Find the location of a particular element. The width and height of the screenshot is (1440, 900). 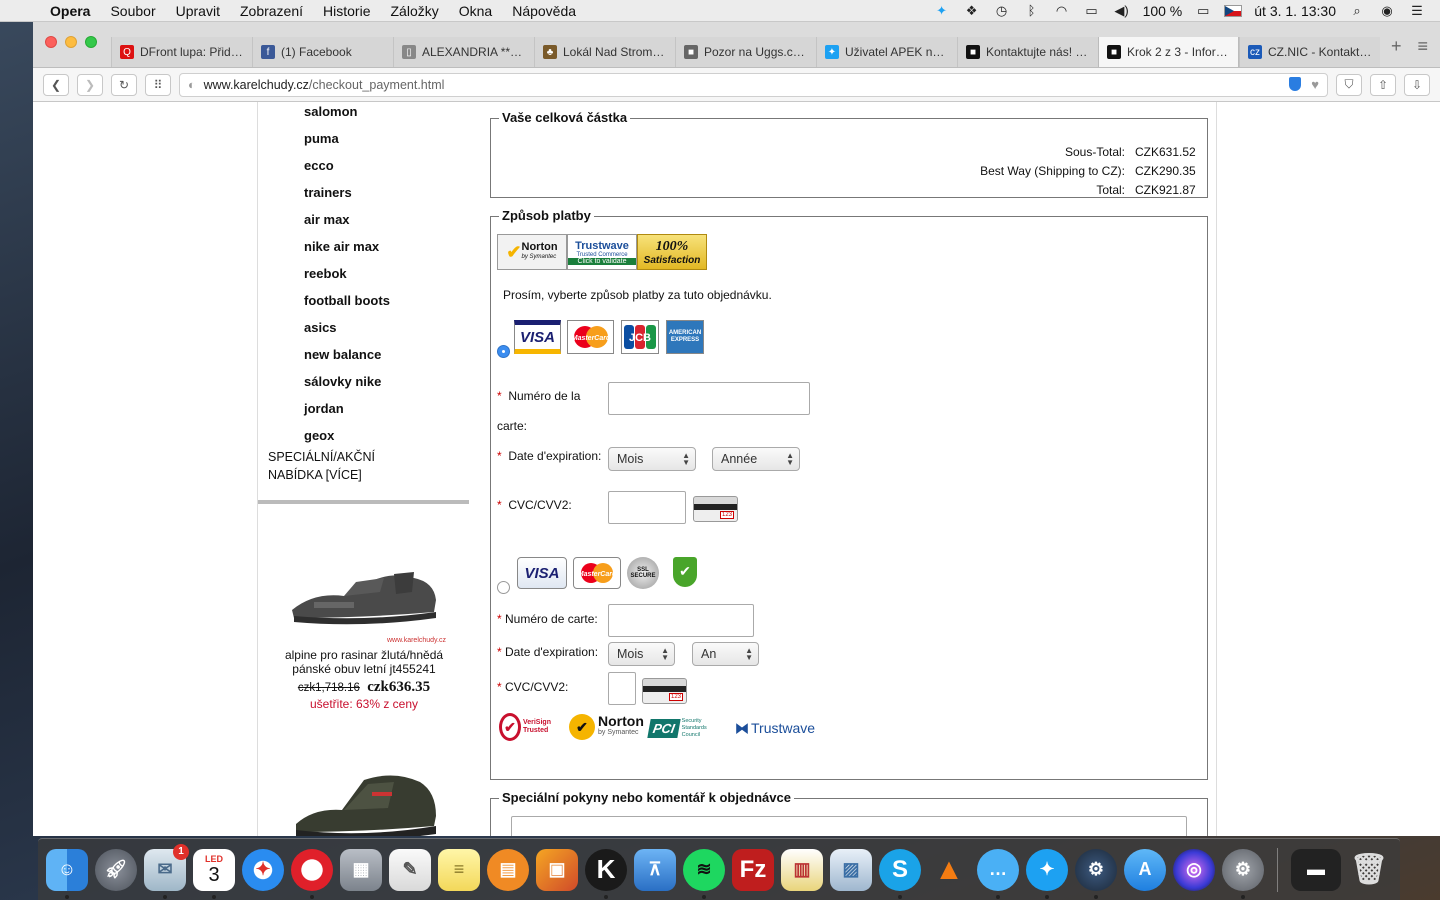

sidebar-brand-link: football boots is located at coordinates (347, 300).